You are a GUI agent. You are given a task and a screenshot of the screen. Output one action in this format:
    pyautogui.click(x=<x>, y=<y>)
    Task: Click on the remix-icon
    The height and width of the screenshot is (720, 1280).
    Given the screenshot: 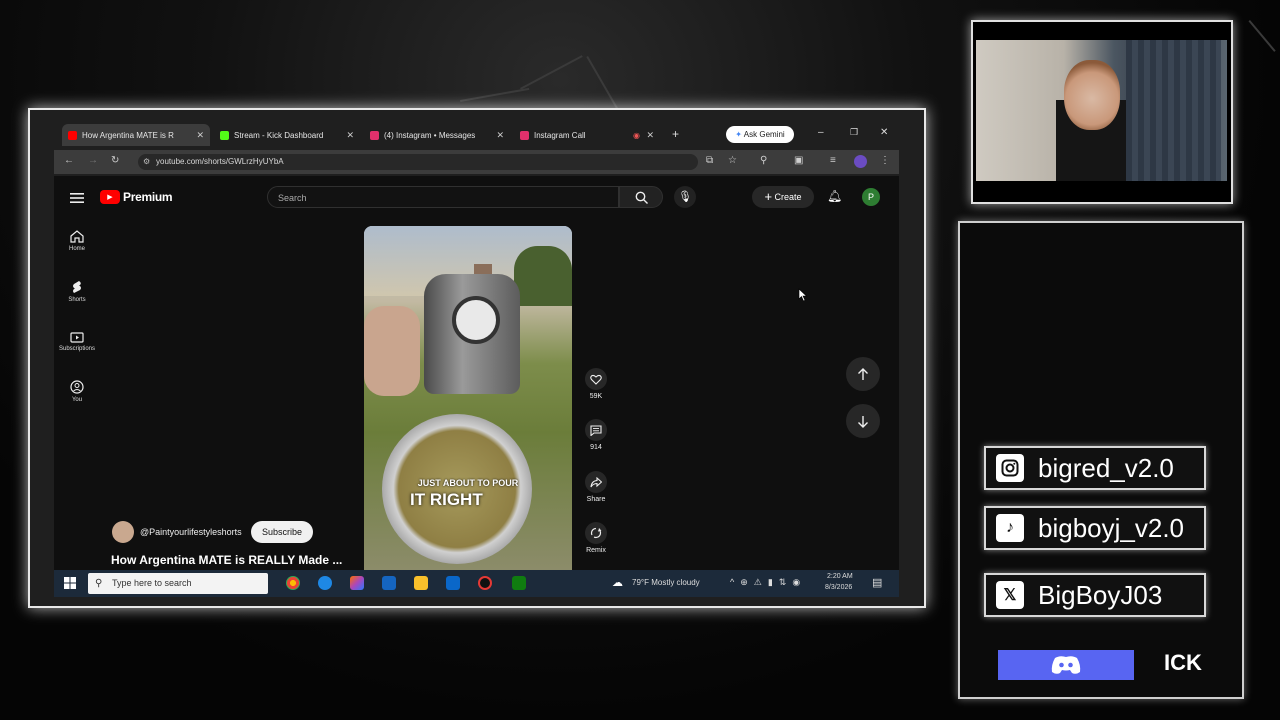 What is the action you would take?
    pyautogui.click(x=596, y=533)
    